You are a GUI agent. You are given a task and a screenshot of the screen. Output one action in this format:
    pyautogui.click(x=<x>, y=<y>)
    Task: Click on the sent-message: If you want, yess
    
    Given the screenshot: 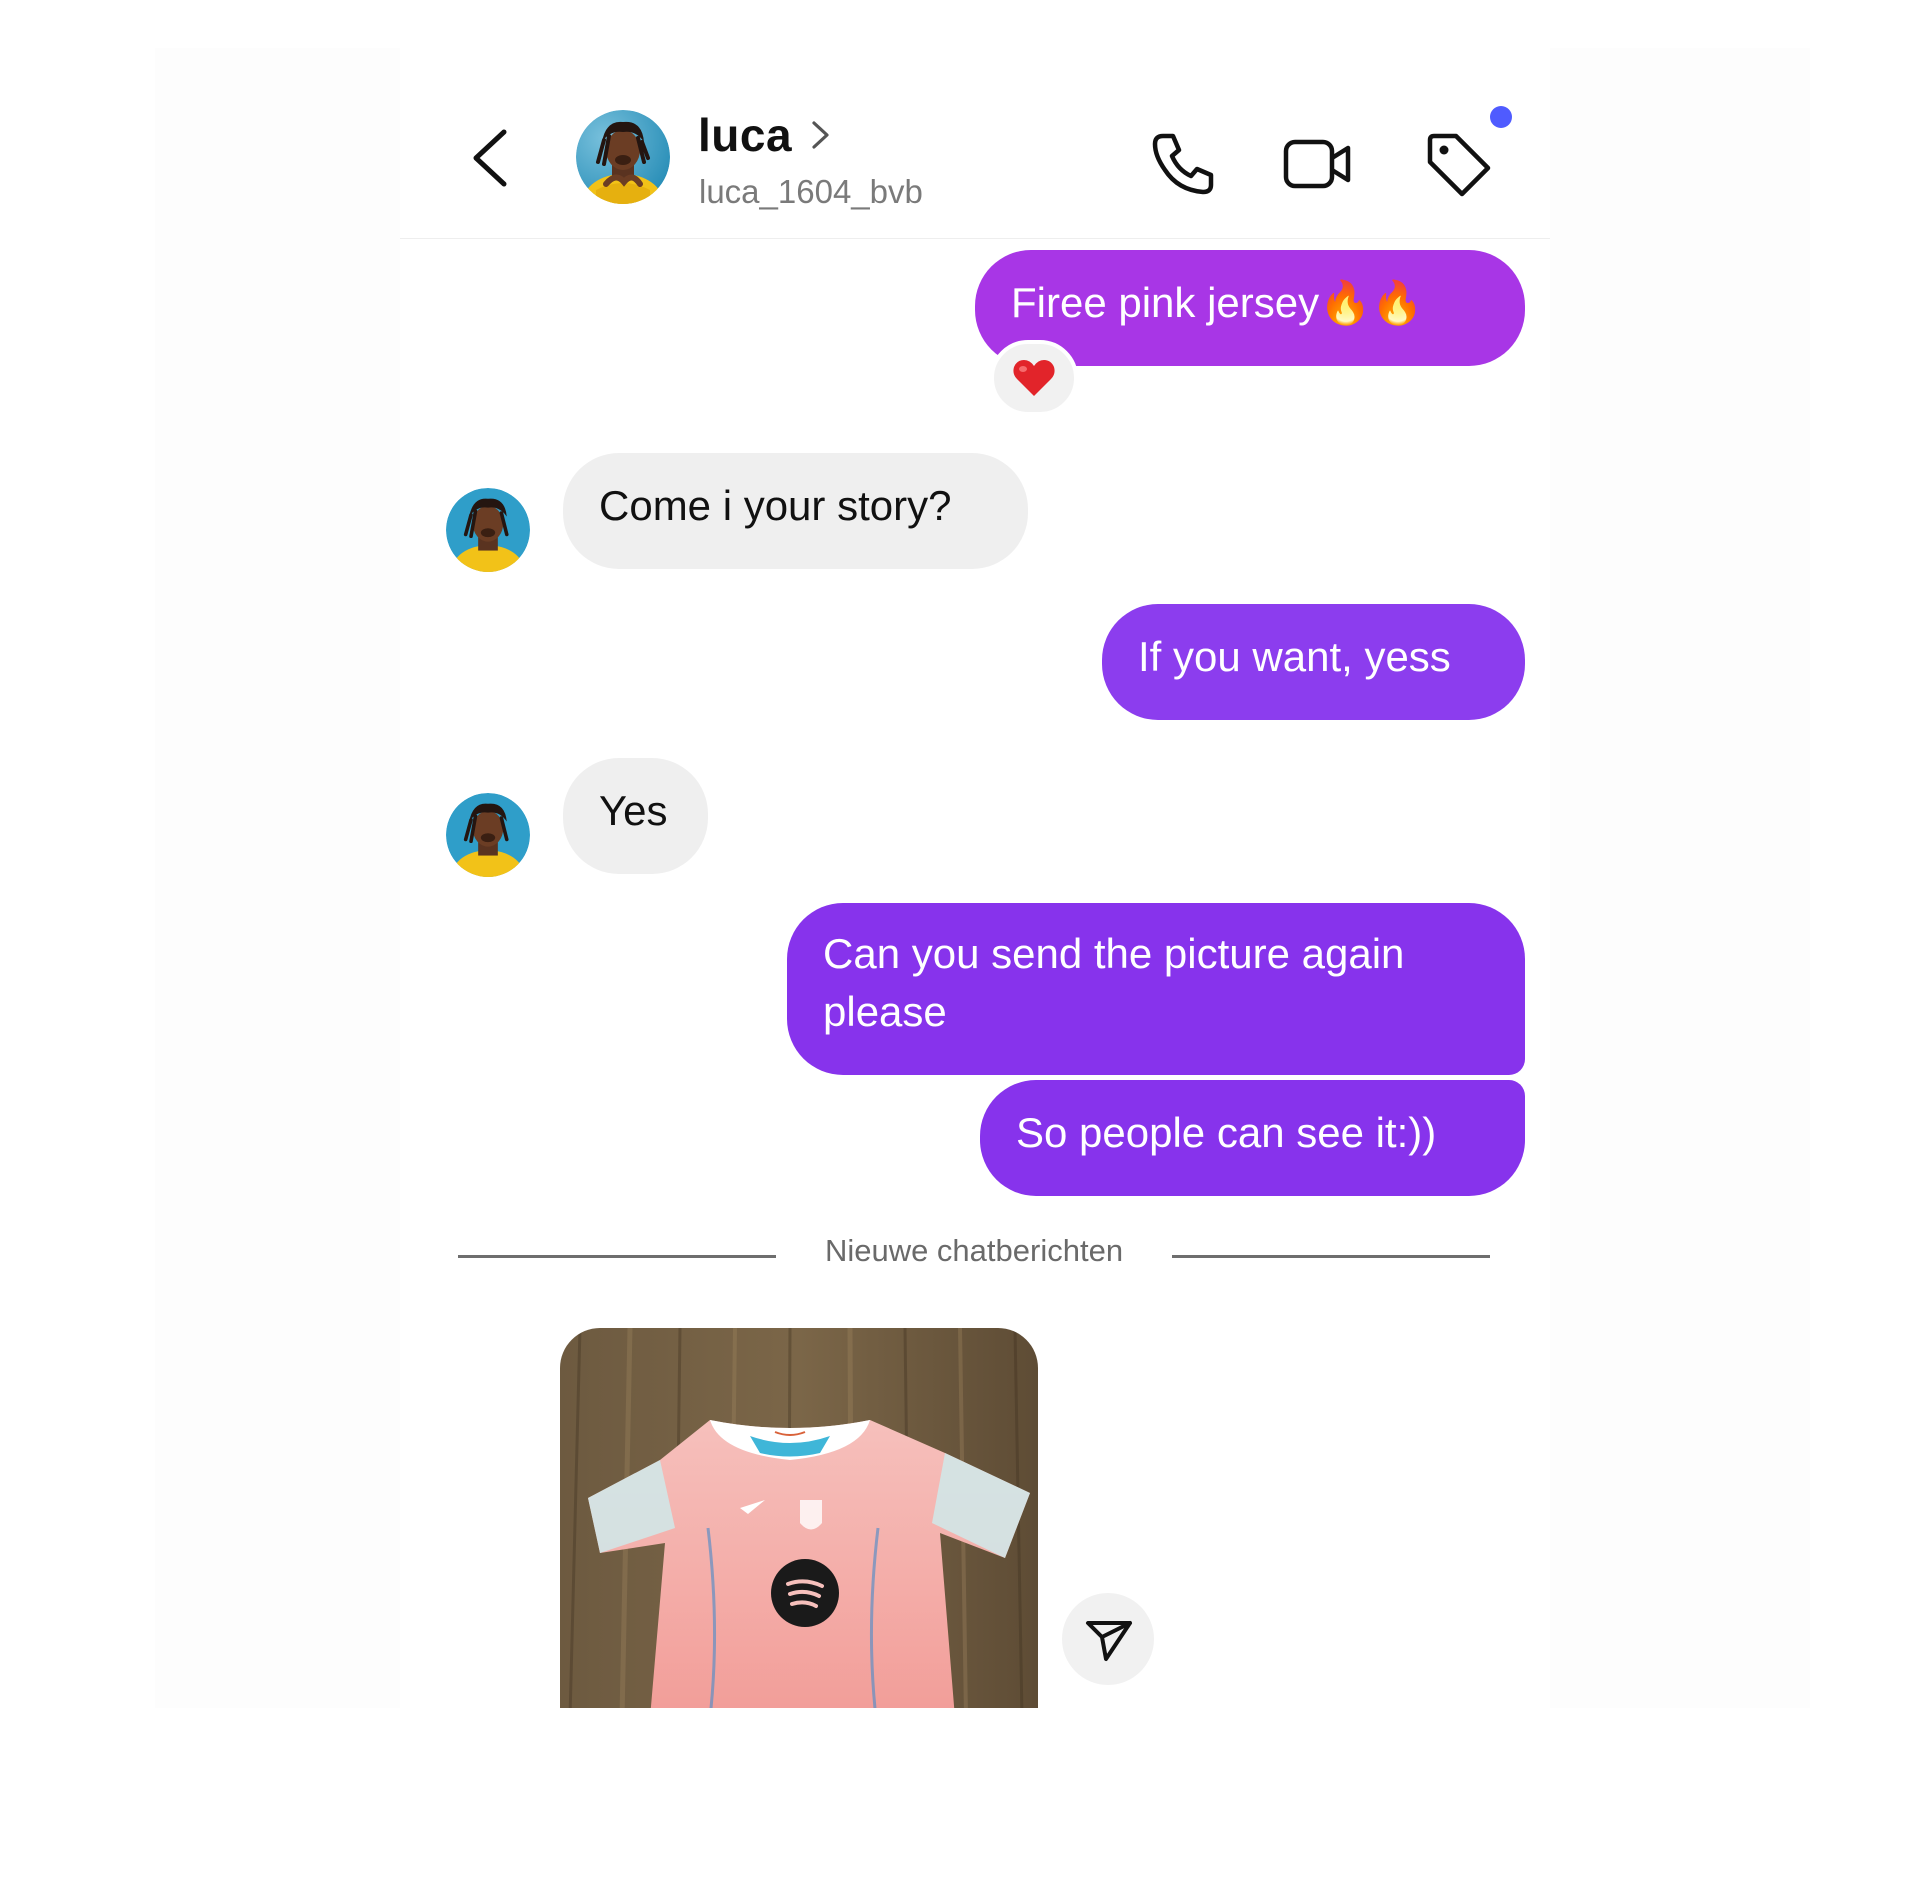 What is the action you would take?
    pyautogui.click(x=1313, y=662)
    